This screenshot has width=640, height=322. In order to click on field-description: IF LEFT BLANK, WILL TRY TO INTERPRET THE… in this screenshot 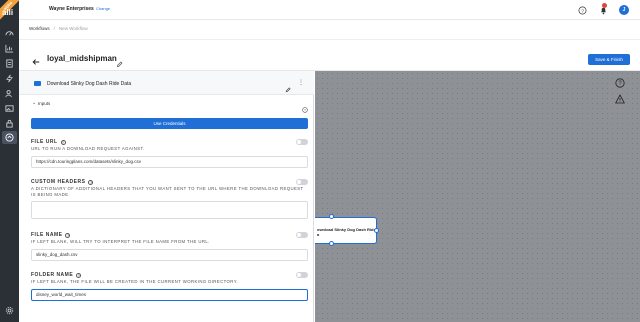, I will do `click(120, 241)`.